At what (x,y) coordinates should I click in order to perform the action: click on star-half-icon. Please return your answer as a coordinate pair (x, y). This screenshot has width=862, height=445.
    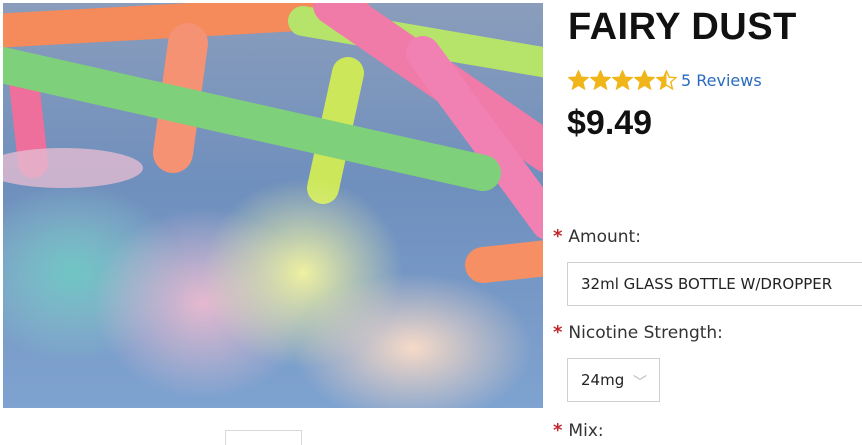
    Looking at the image, I should click on (666, 80).